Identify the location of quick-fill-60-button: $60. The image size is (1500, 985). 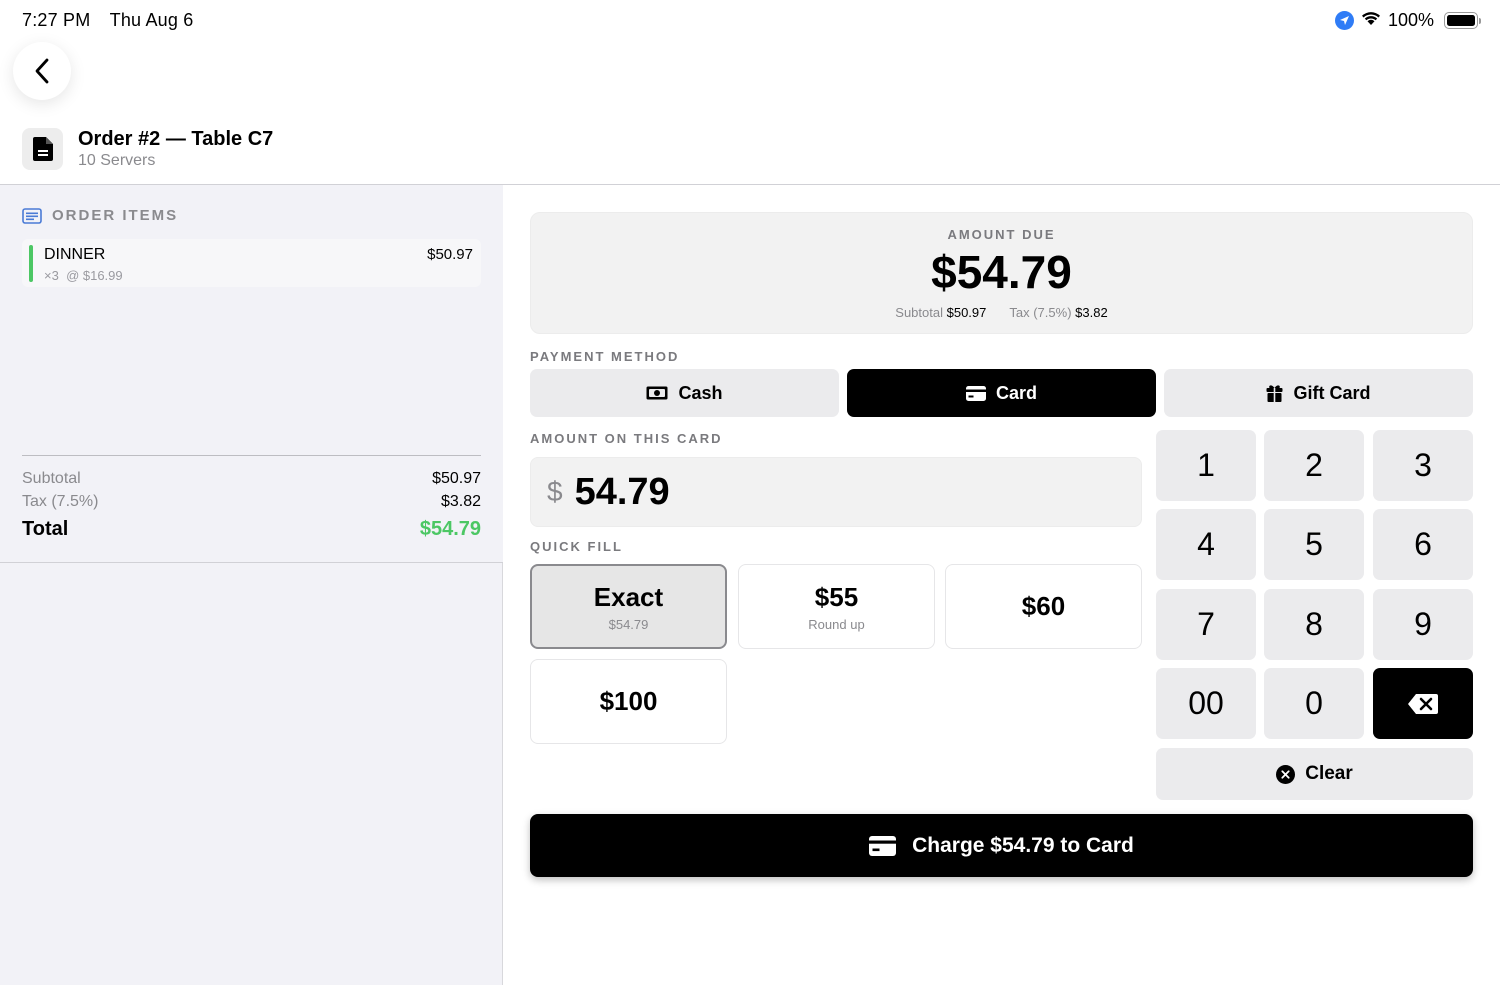
(1043, 606).